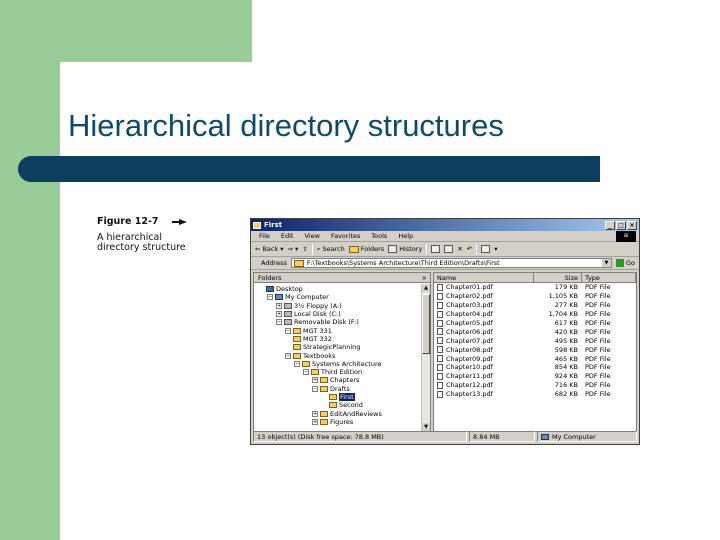 The height and width of the screenshot is (540, 720). I want to click on close-button: ×, so click(632, 225).